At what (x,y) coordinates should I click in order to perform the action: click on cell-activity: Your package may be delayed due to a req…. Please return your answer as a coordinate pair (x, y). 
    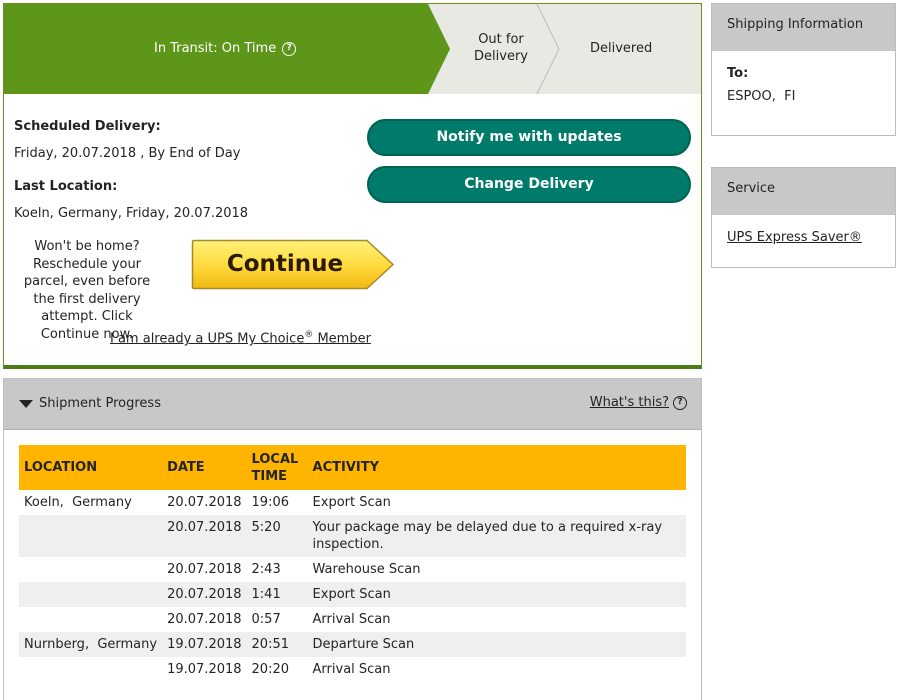
    Looking at the image, I should click on (496, 536).